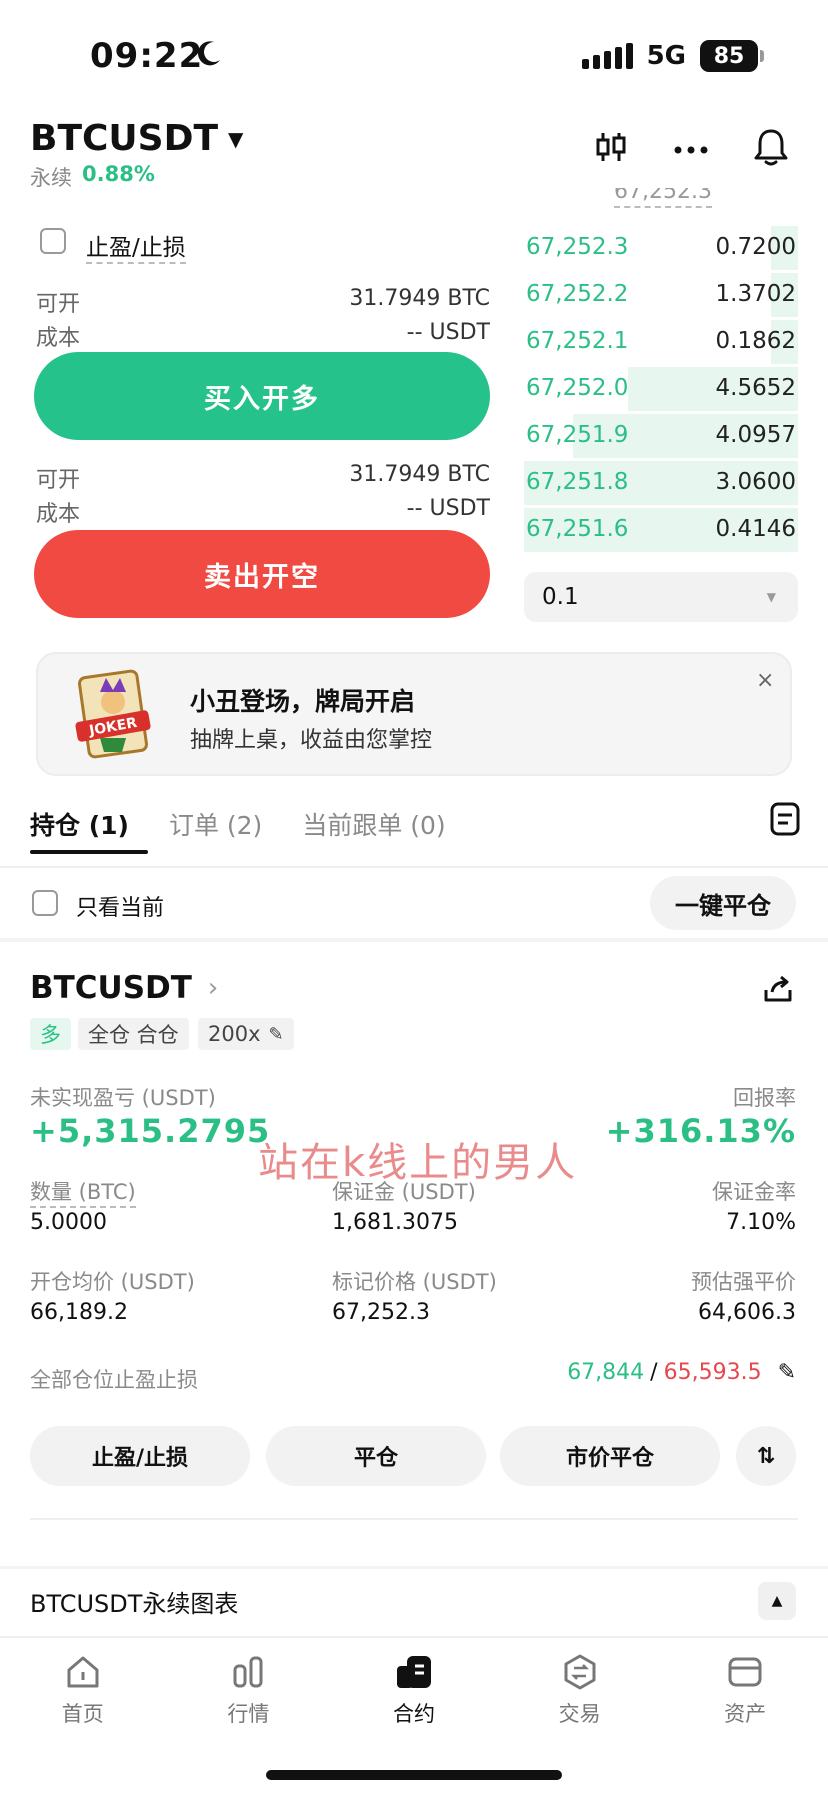 This screenshot has width=828, height=1795. What do you see at coordinates (723, 903) in the screenshot?
I see `close-all-button: 一键平仓` at bounding box center [723, 903].